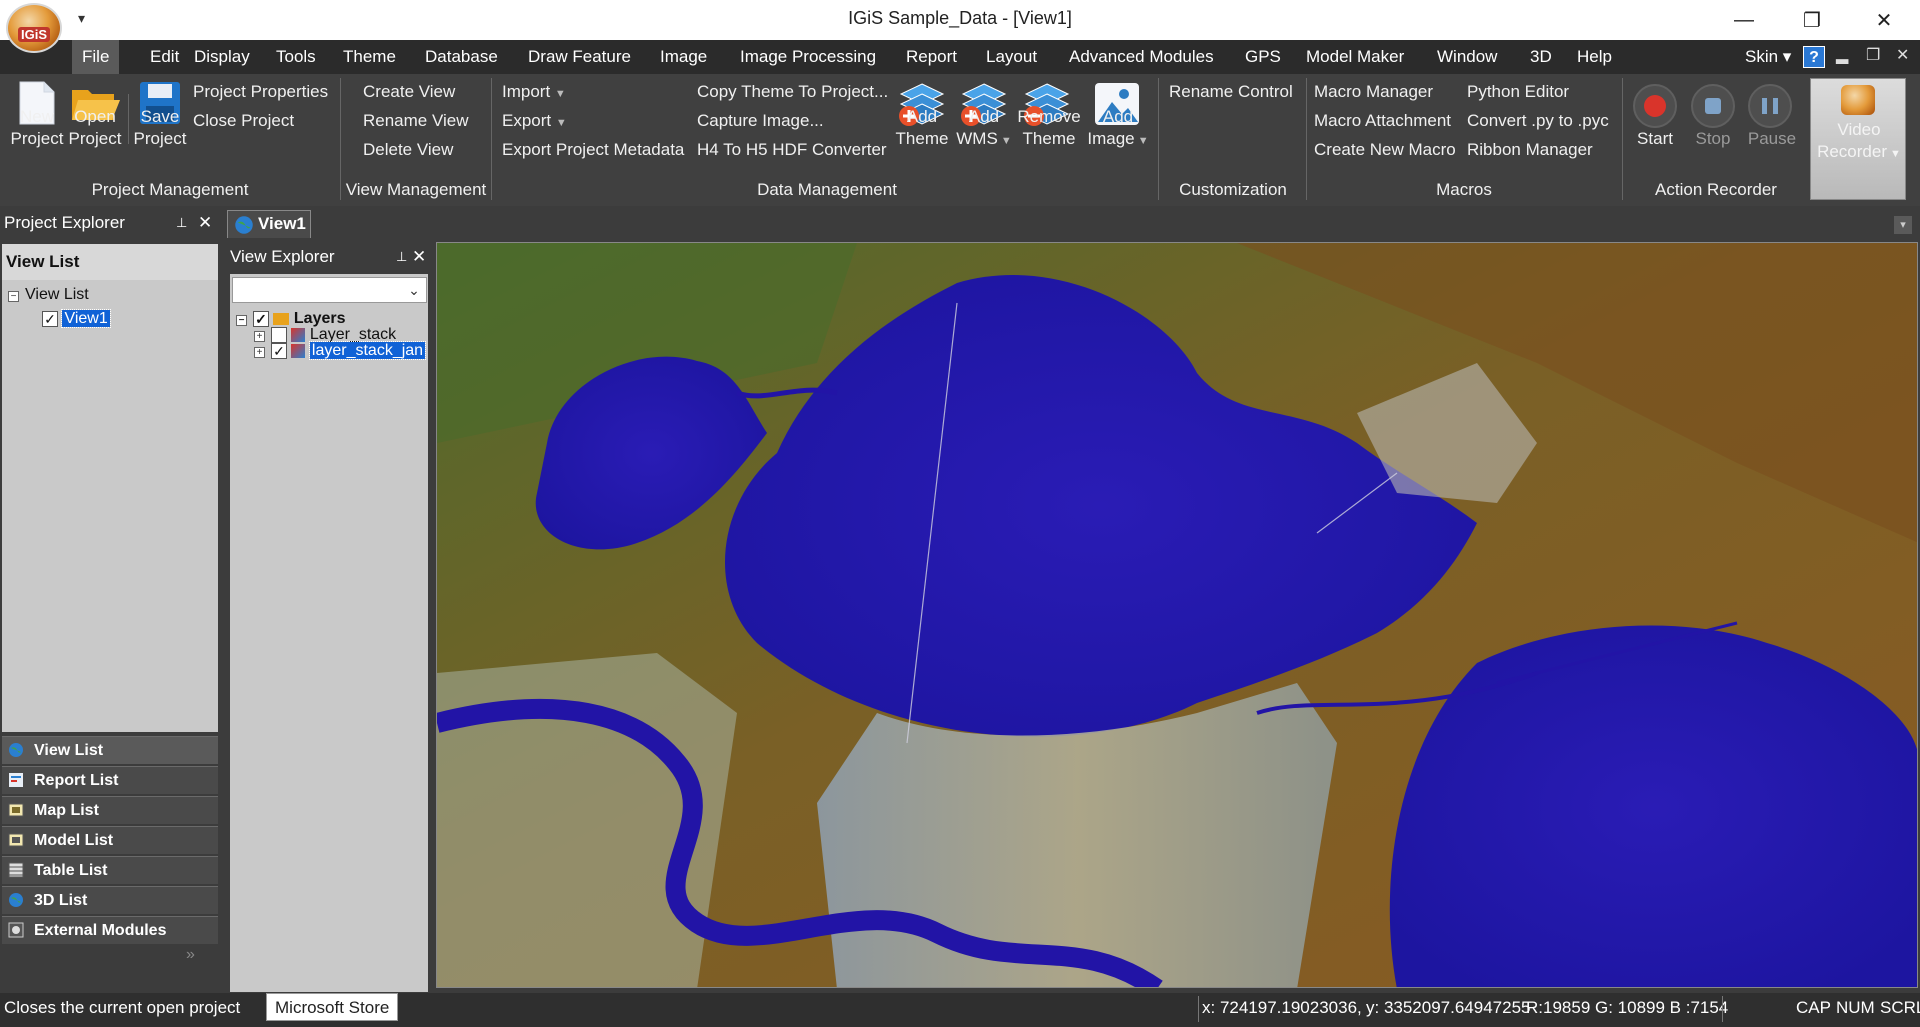 The image size is (1920, 1027). Describe the element at coordinates (1814, 57) in the screenshot. I see `help-icon: ?` at that location.